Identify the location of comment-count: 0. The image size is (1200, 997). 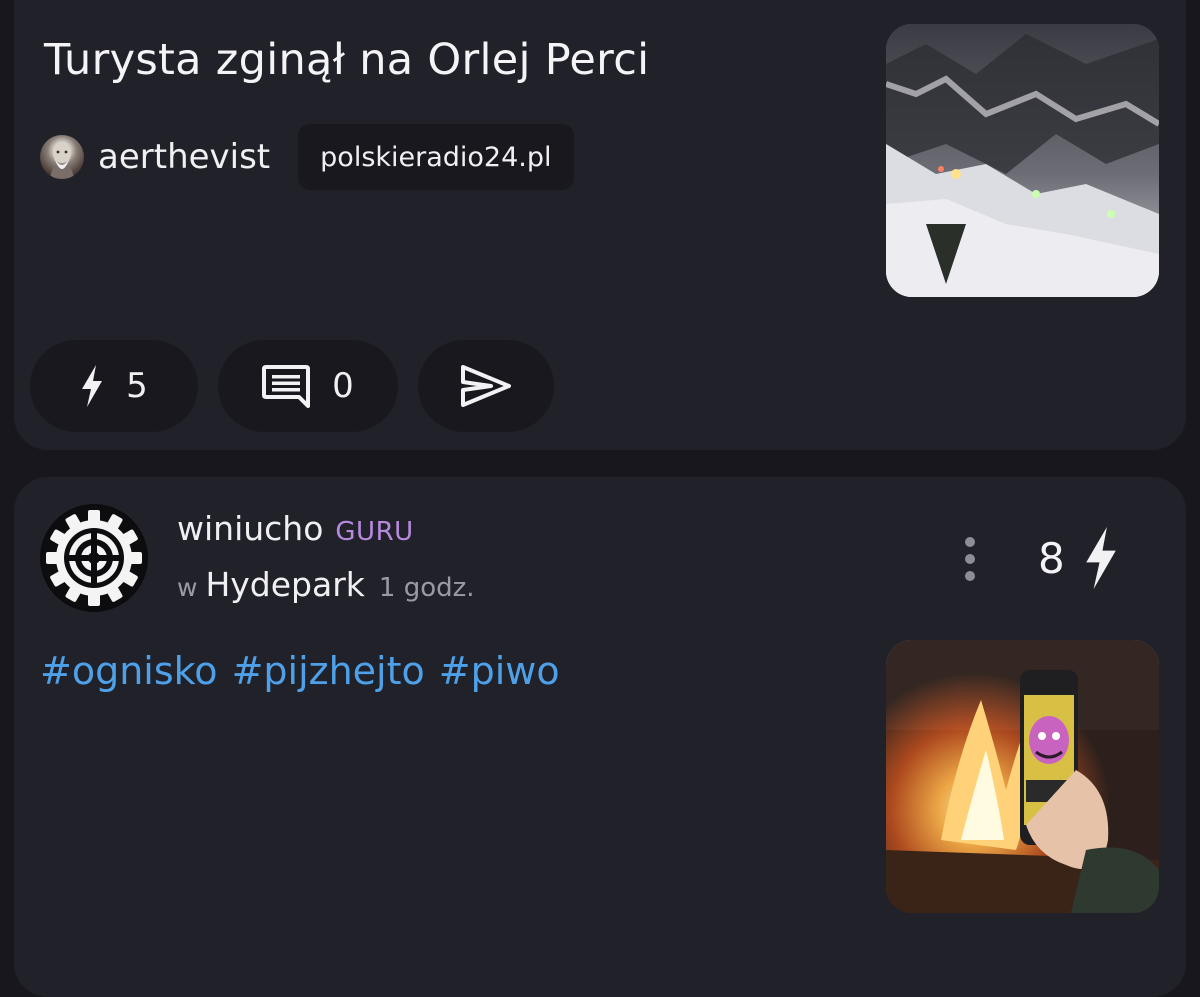
(343, 386).